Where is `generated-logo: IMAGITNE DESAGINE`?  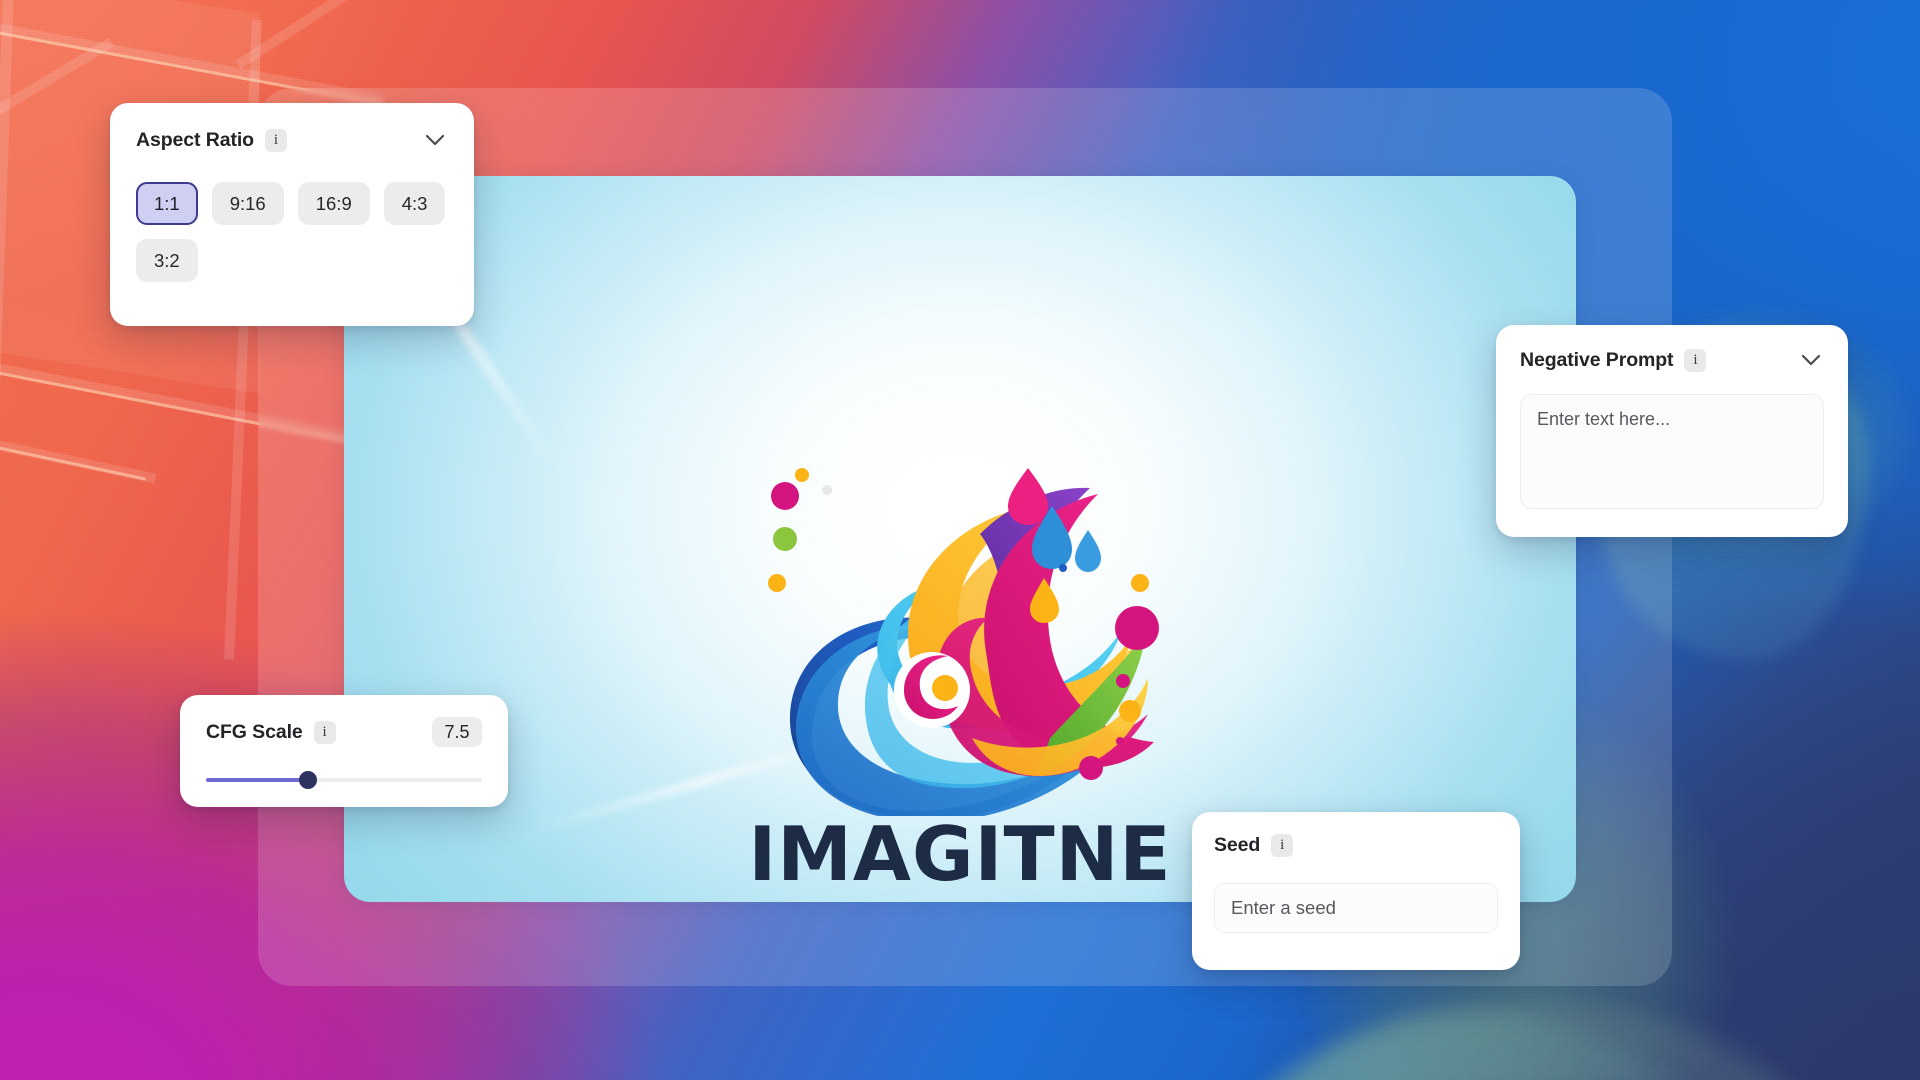 generated-logo: IMAGITNE DESAGINE is located at coordinates (960, 670).